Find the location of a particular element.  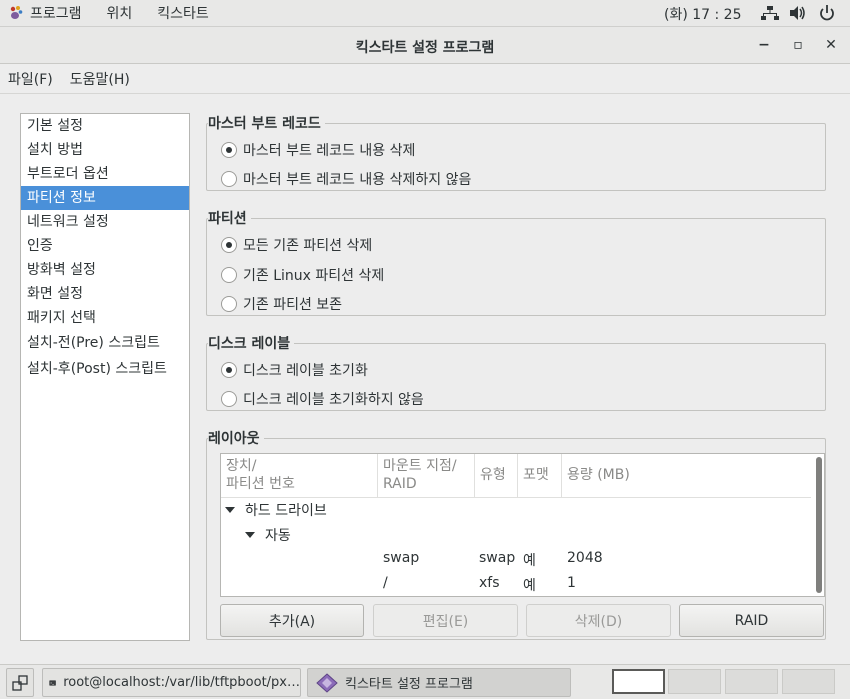

app-menu-label: 킥스타트 is located at coordinates (183, 14).